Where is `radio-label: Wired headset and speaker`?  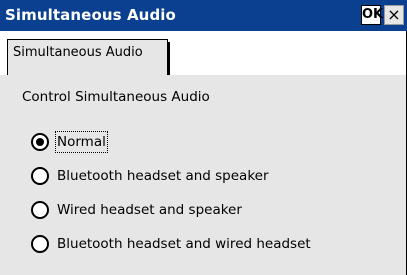 radio-label: Wired headset and speaker is located at coordinates (149, 210).